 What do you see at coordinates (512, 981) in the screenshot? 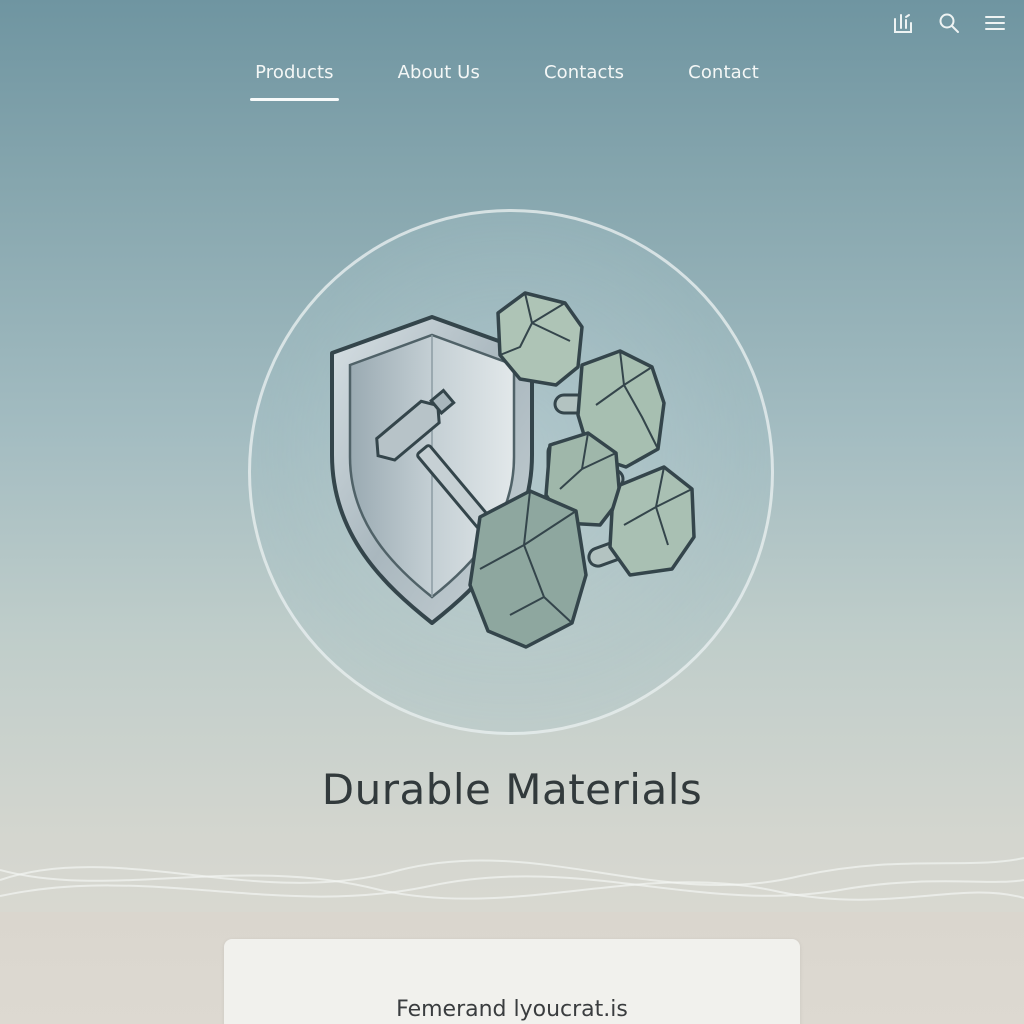
I see `info-card: Femerand lyoucrat.is` at bounding box center [512, 981].